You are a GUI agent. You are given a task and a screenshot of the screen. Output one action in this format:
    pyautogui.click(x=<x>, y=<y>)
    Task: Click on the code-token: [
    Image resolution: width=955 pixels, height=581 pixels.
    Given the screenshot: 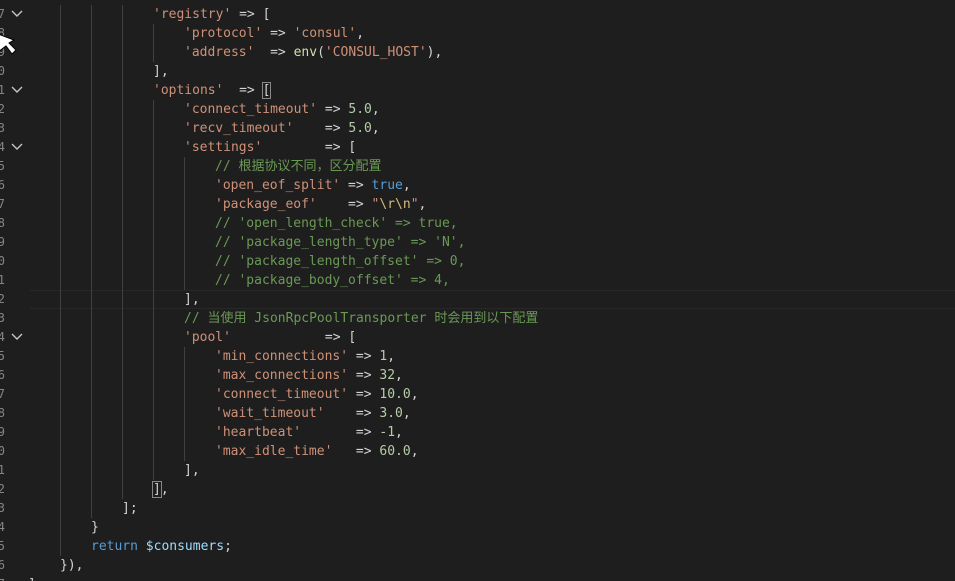 What is the action you would take?
    pyautogui.click(x=266, y=90)
    